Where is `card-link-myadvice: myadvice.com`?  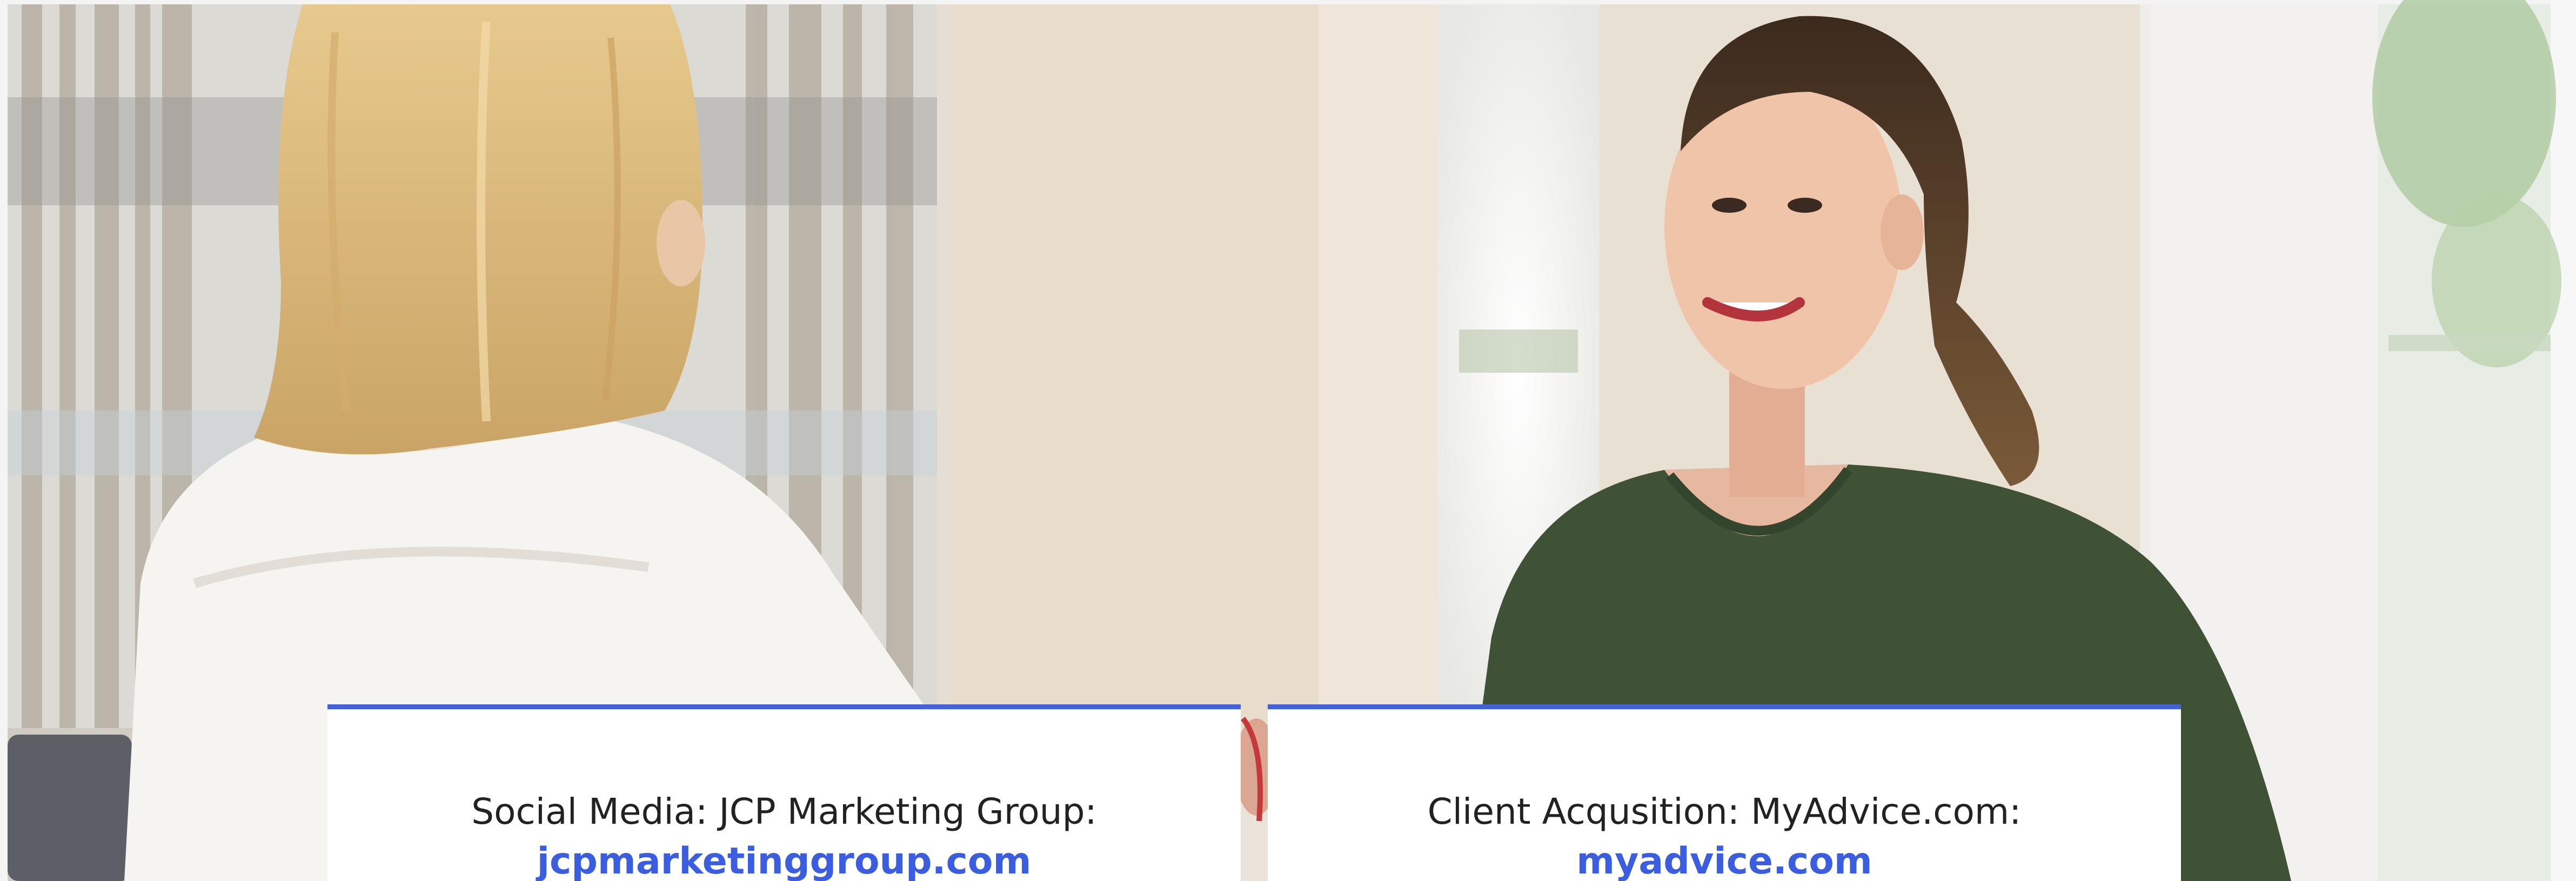 card-link-myadvice: myadvice.com is located at coordinates (1724, 860).